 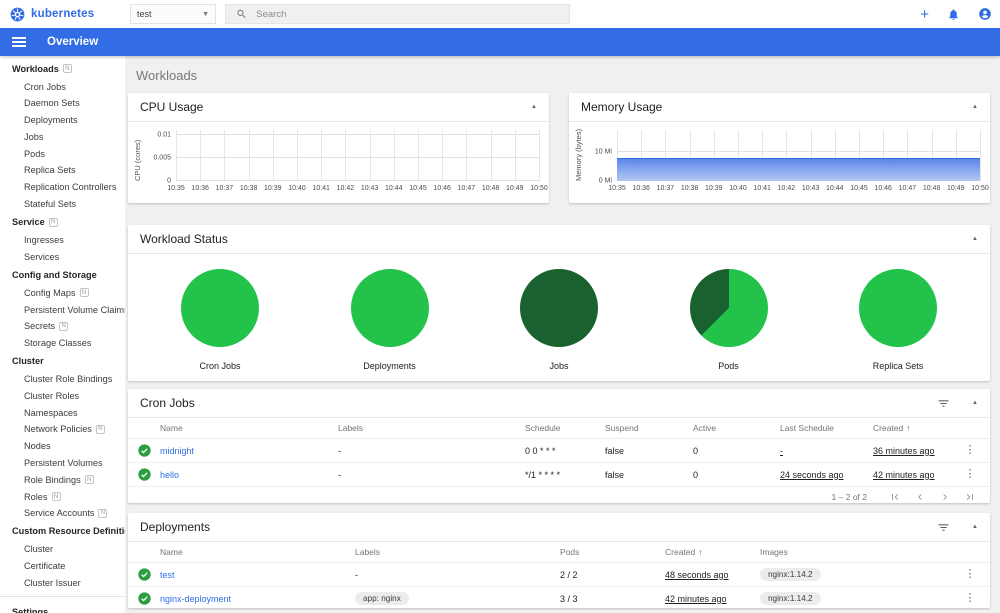 What do you see at coordinates (273, 188) in the screenshot?
I see `x-tick-label: 10:39` at bounding box center [273, 188].